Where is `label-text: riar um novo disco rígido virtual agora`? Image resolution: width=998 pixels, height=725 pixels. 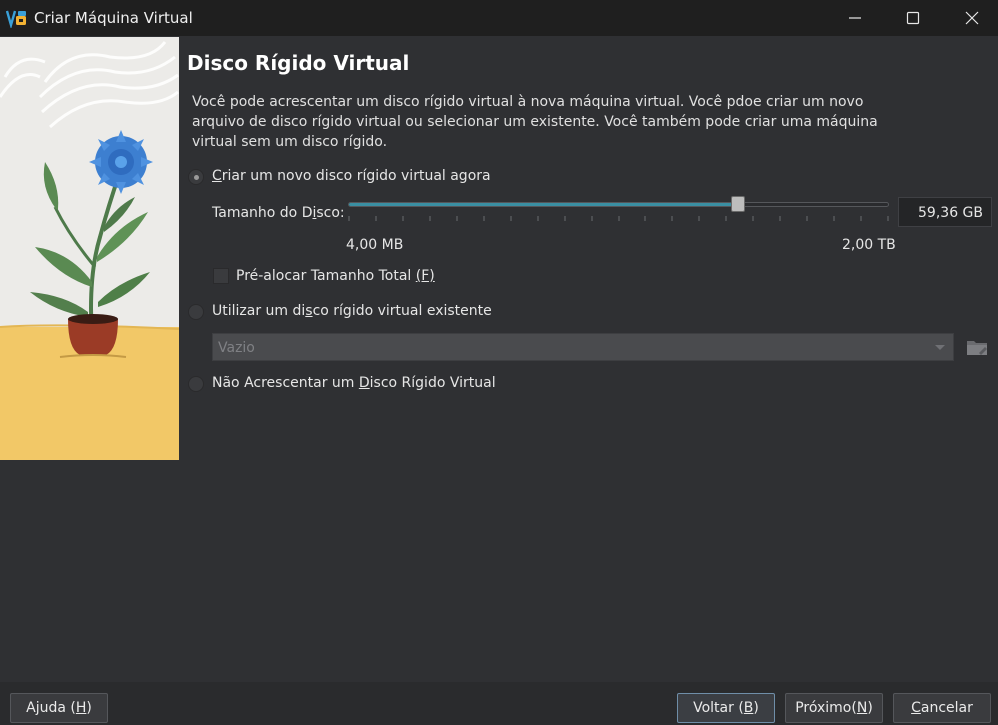 label-text: riar um novo disco rígido virtual agora is located at coordinates (356, 176).